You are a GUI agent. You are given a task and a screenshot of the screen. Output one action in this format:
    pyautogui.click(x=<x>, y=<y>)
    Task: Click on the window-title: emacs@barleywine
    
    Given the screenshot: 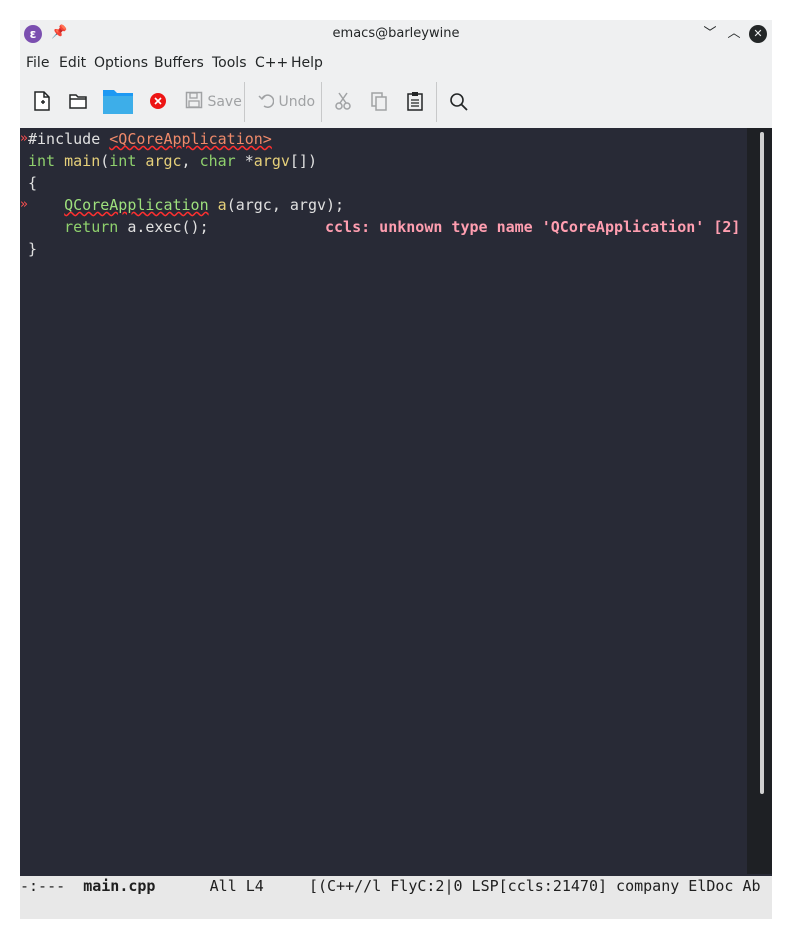 What is the action you would take?
    pyautogui.click(x=396, y=33)
    